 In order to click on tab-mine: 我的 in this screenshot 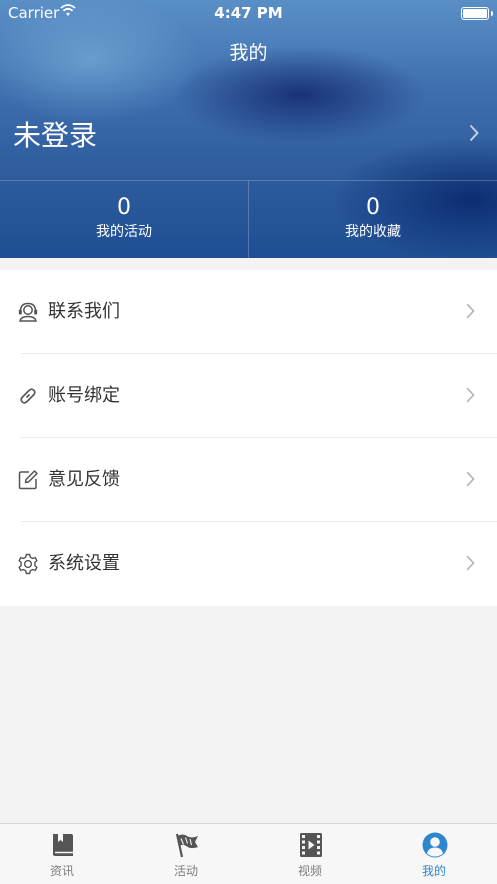, I will do `click(434, 854)`.